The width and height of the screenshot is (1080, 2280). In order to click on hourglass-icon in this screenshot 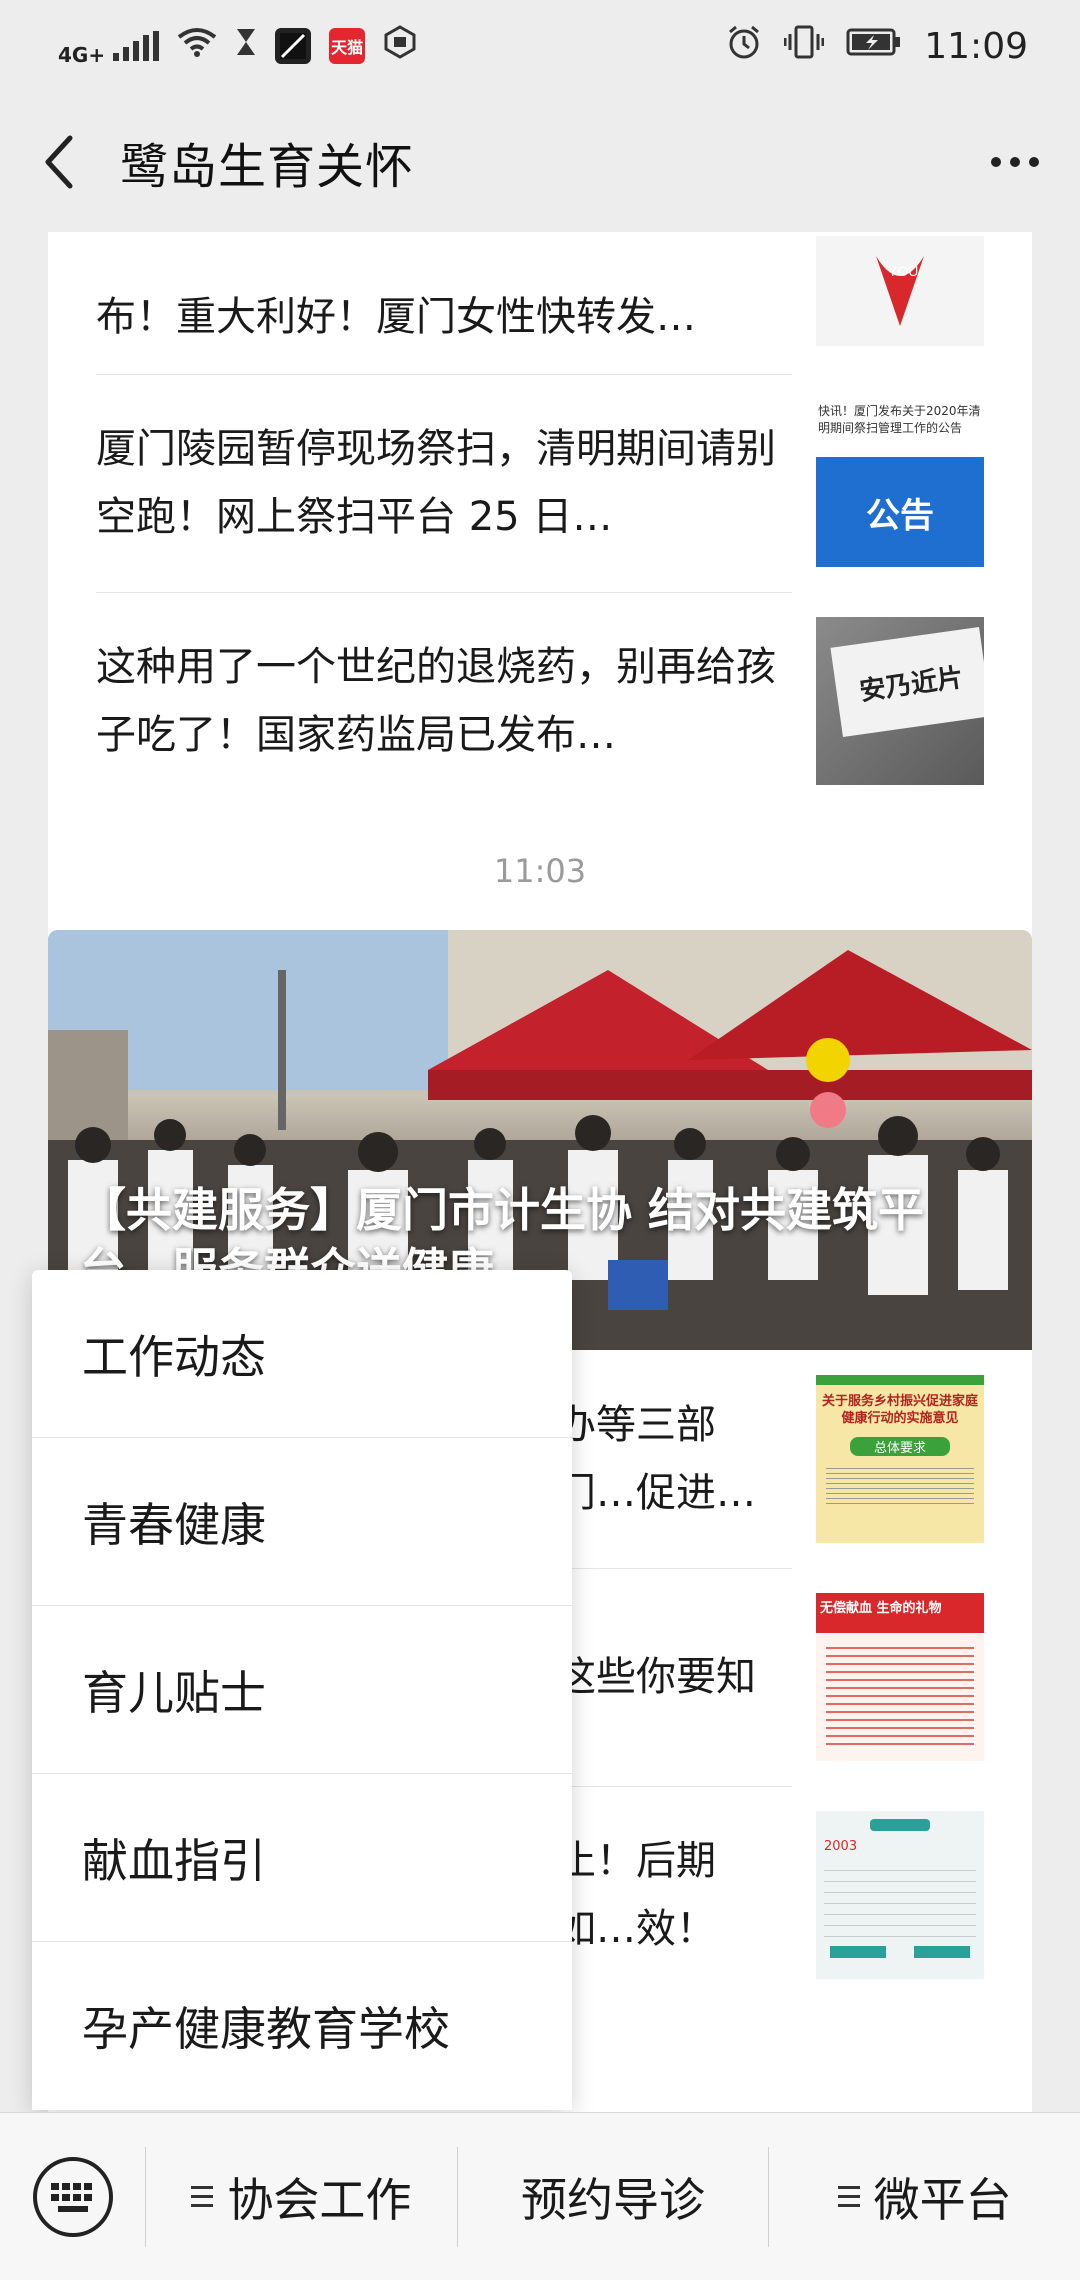, I will do `click(246, 46)`.